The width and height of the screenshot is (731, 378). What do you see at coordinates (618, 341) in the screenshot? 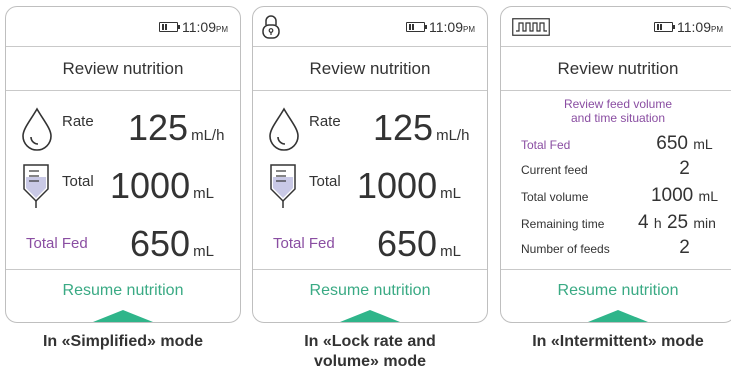
I see `caption-intermittent: In «Intermittent» mode` at bounding box center [618, 341].